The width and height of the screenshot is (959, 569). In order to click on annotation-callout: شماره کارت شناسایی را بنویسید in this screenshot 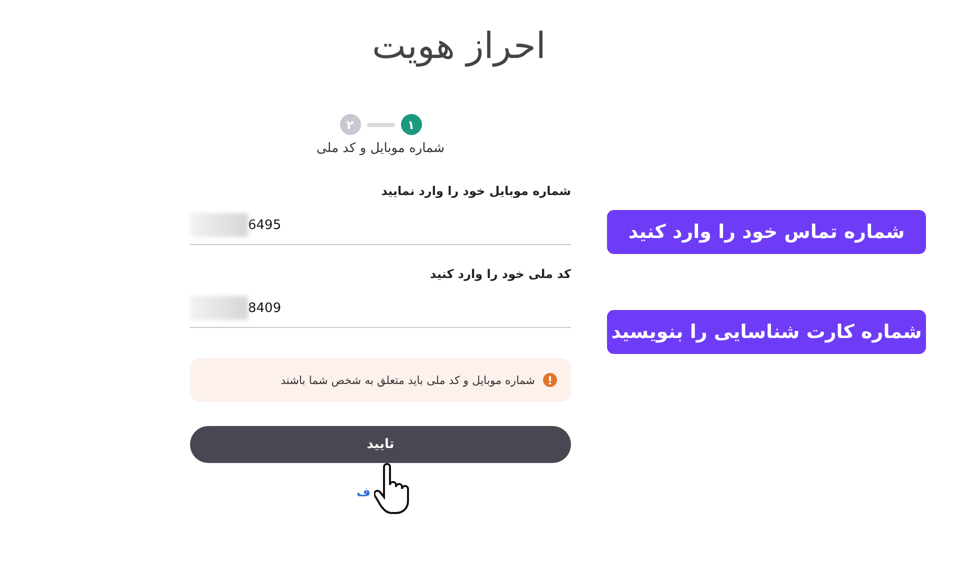, I will do `click(766, 332)`.